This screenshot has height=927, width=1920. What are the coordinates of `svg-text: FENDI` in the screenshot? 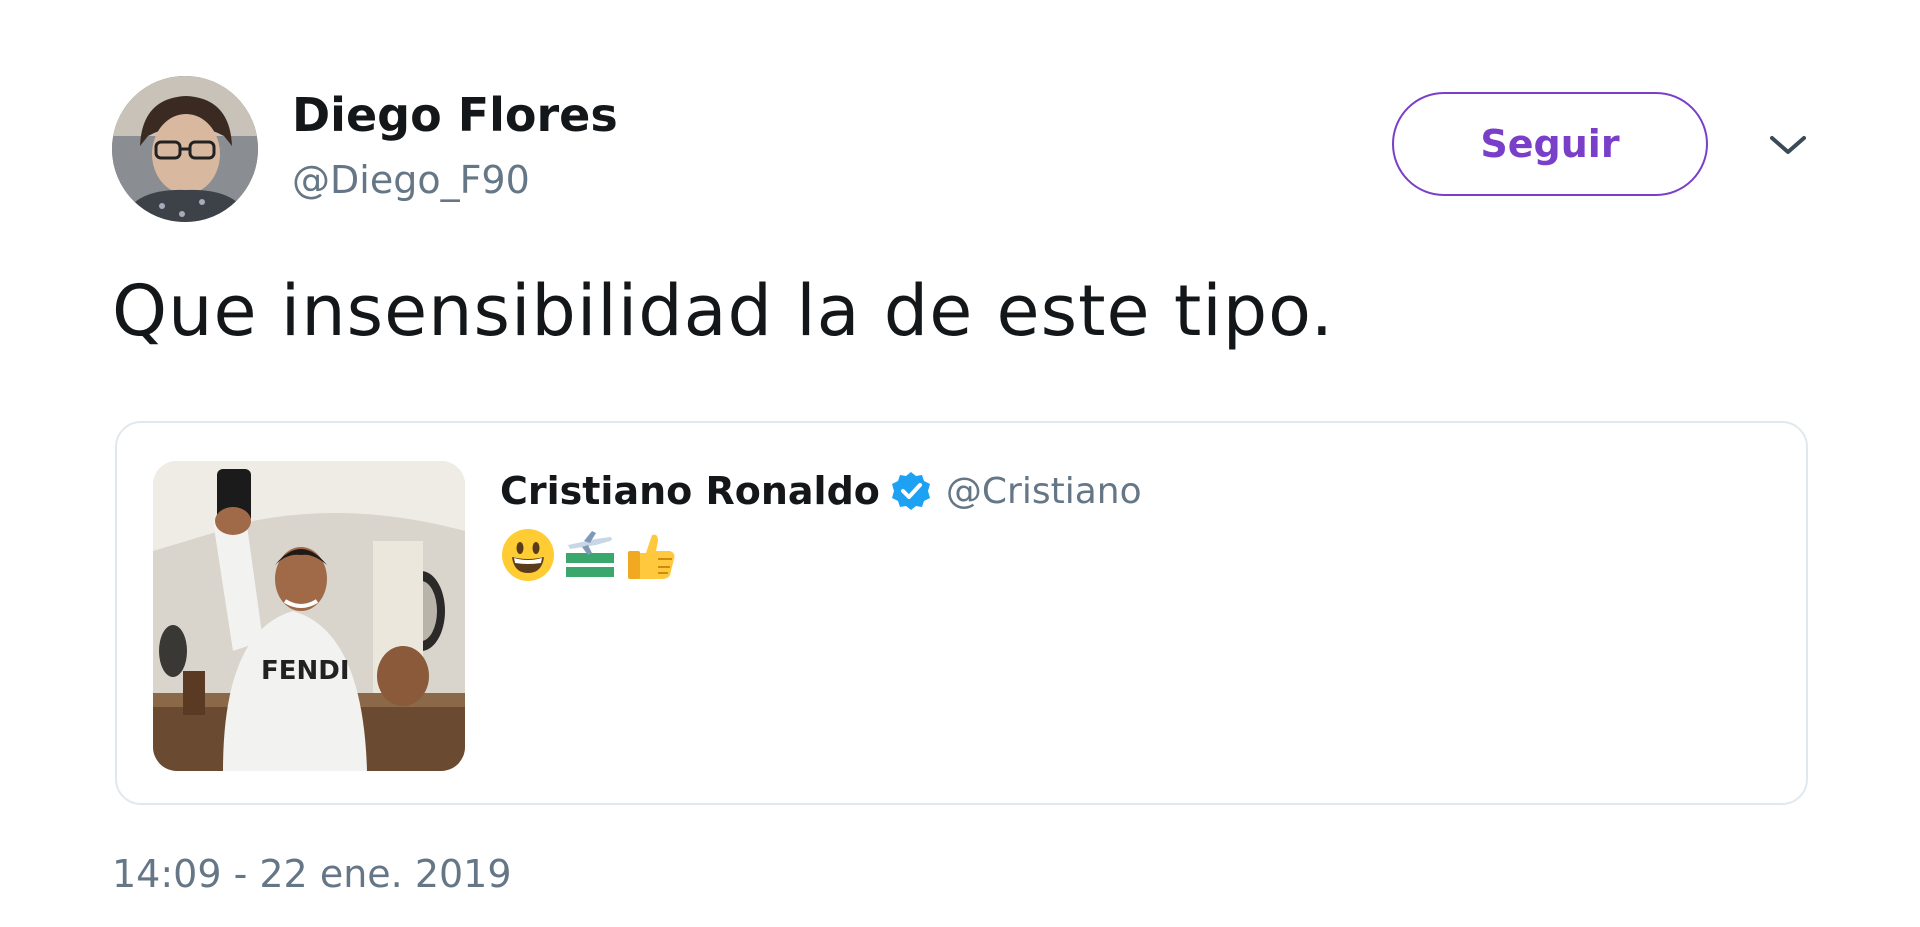 It's located at (305, 671).